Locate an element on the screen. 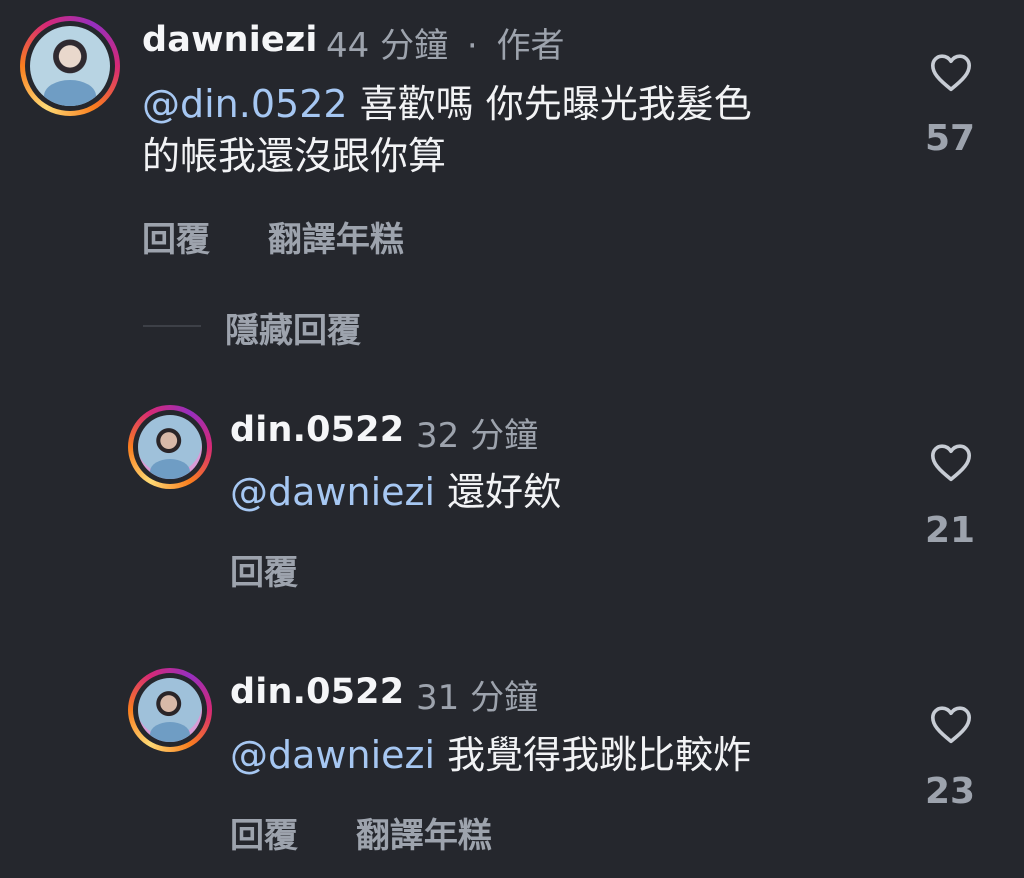 This screenshot has height=878, width=1024. comment-text: @dawniezi 我覺得我跳比較炸 is located at coordinates (570, 755).